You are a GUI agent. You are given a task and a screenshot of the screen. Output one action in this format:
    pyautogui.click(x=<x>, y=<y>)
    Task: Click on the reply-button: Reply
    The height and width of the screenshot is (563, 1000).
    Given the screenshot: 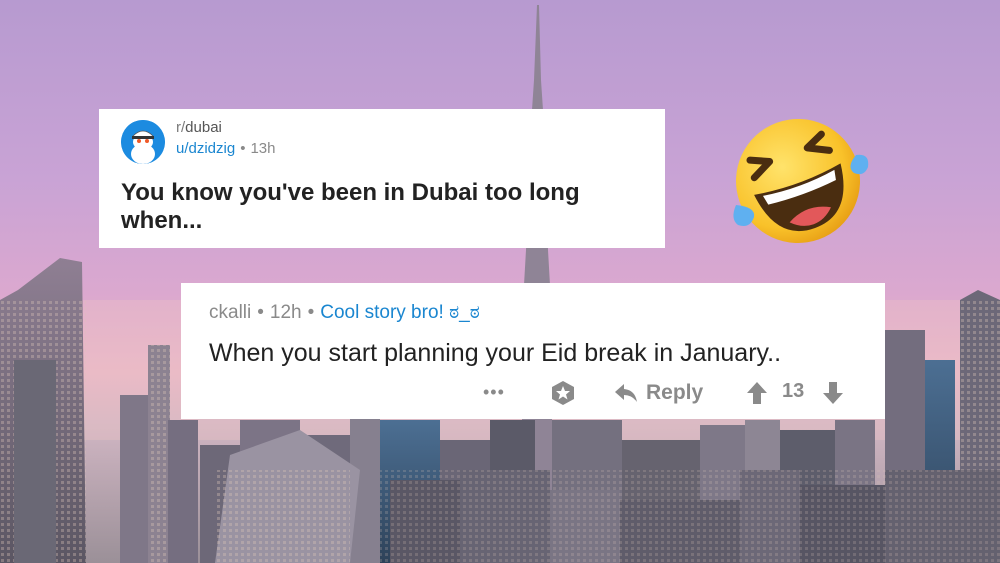 What is the action you would take?
    pyautogui.click(x=658, y=393)
    